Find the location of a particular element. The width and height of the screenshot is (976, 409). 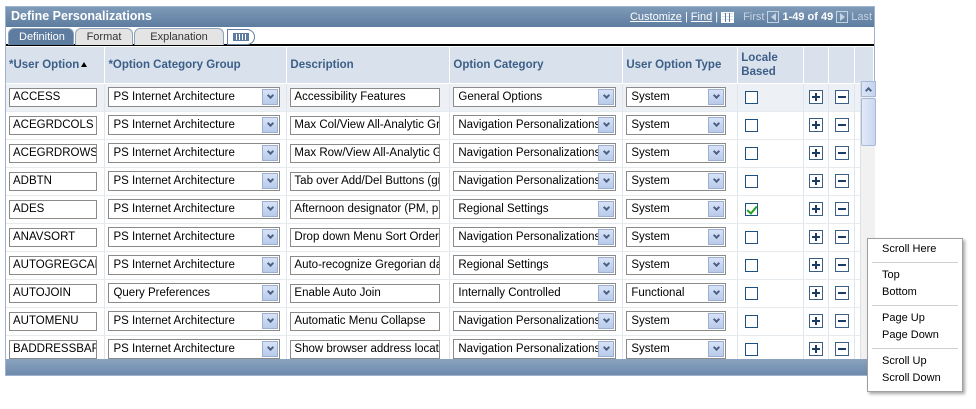

tab-format: Format is located at coordinates (104, 36).